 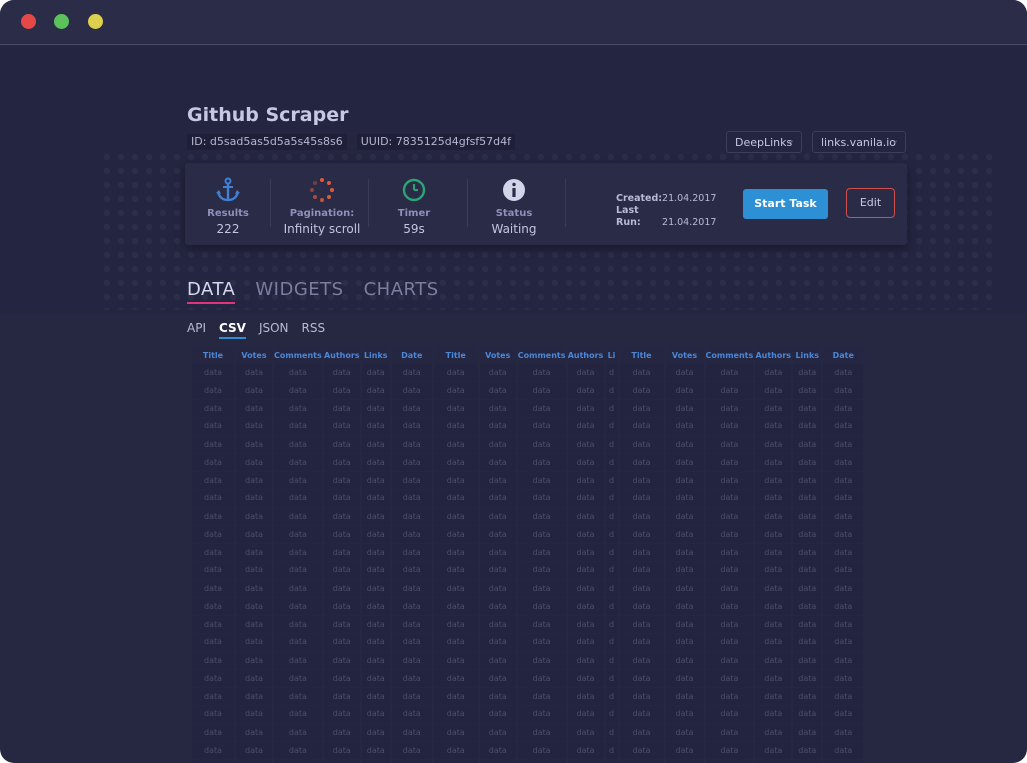 I want to click on domain-dropdown: links.vanila.io ⌄, so click(x=859, y=142).